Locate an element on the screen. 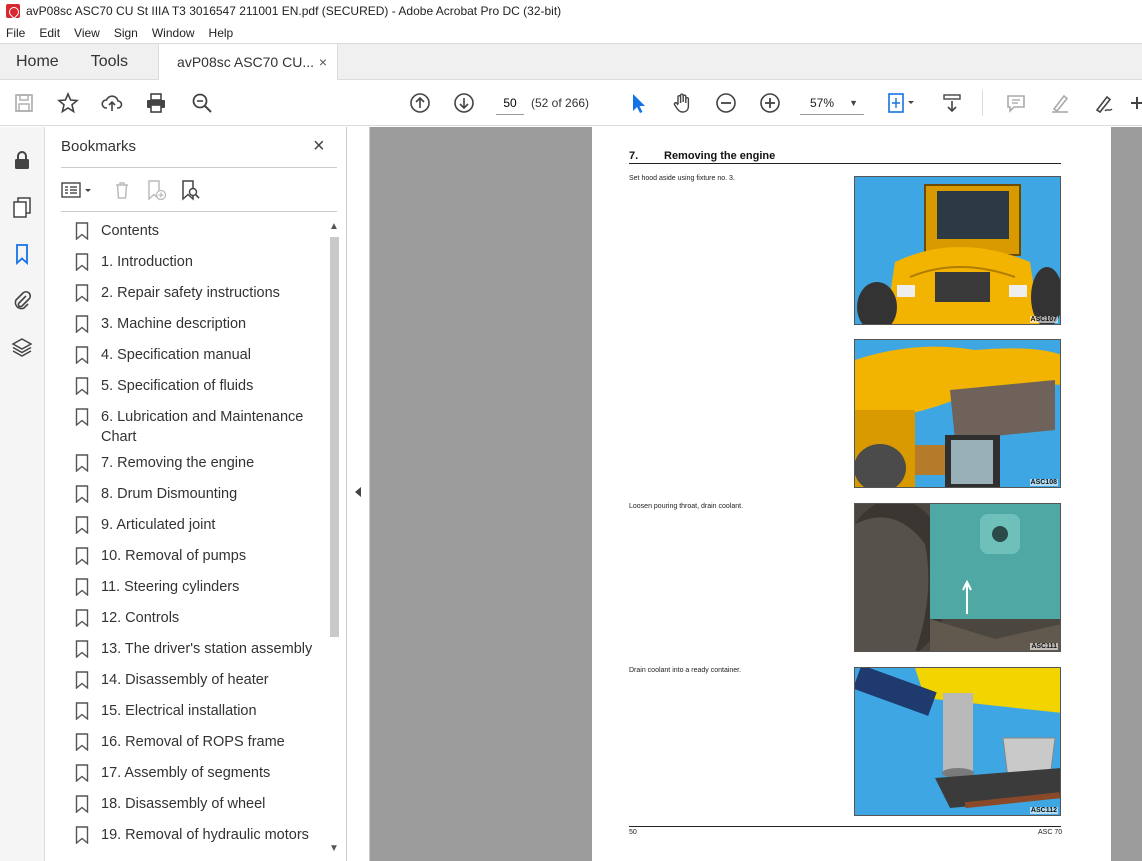  bookmark-machine-description: 3. Machine description is located at coordinates (202, 324).